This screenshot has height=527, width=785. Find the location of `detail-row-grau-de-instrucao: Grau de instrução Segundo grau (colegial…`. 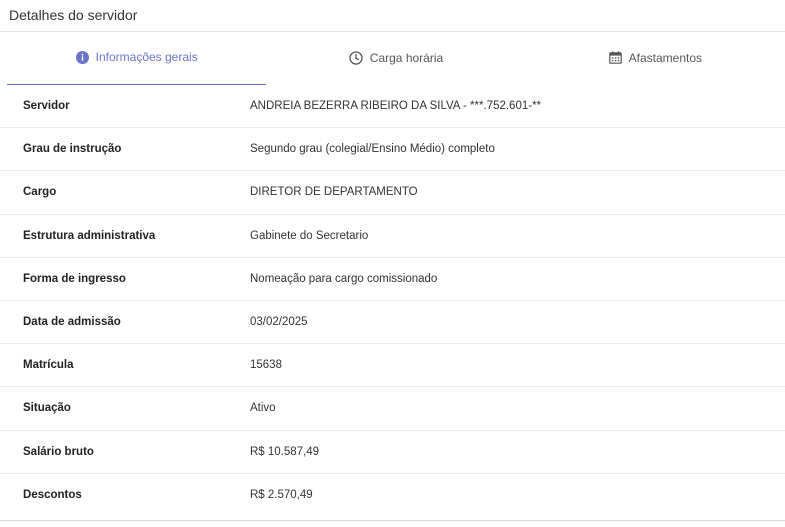

detail-row-grau-de-instrucao: Grau de instrução Segundo grau (colegial… is located at coordinates (392, 150).